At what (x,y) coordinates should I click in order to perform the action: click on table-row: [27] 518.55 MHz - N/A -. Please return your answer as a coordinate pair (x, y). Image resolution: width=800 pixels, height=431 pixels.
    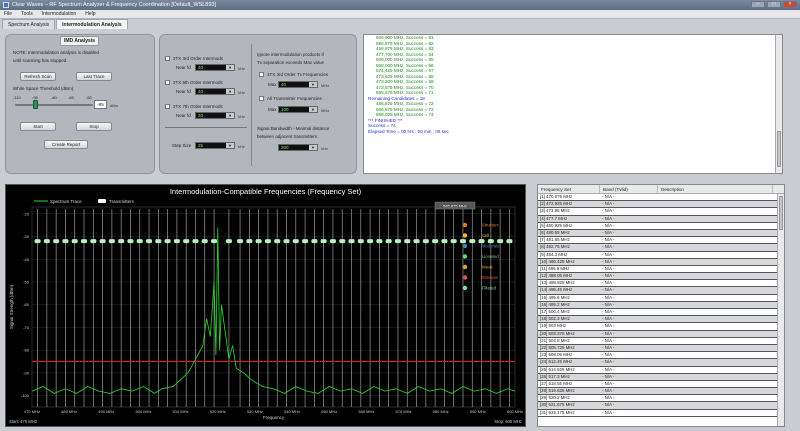
    Looking at the image, I should click on (661, 385).